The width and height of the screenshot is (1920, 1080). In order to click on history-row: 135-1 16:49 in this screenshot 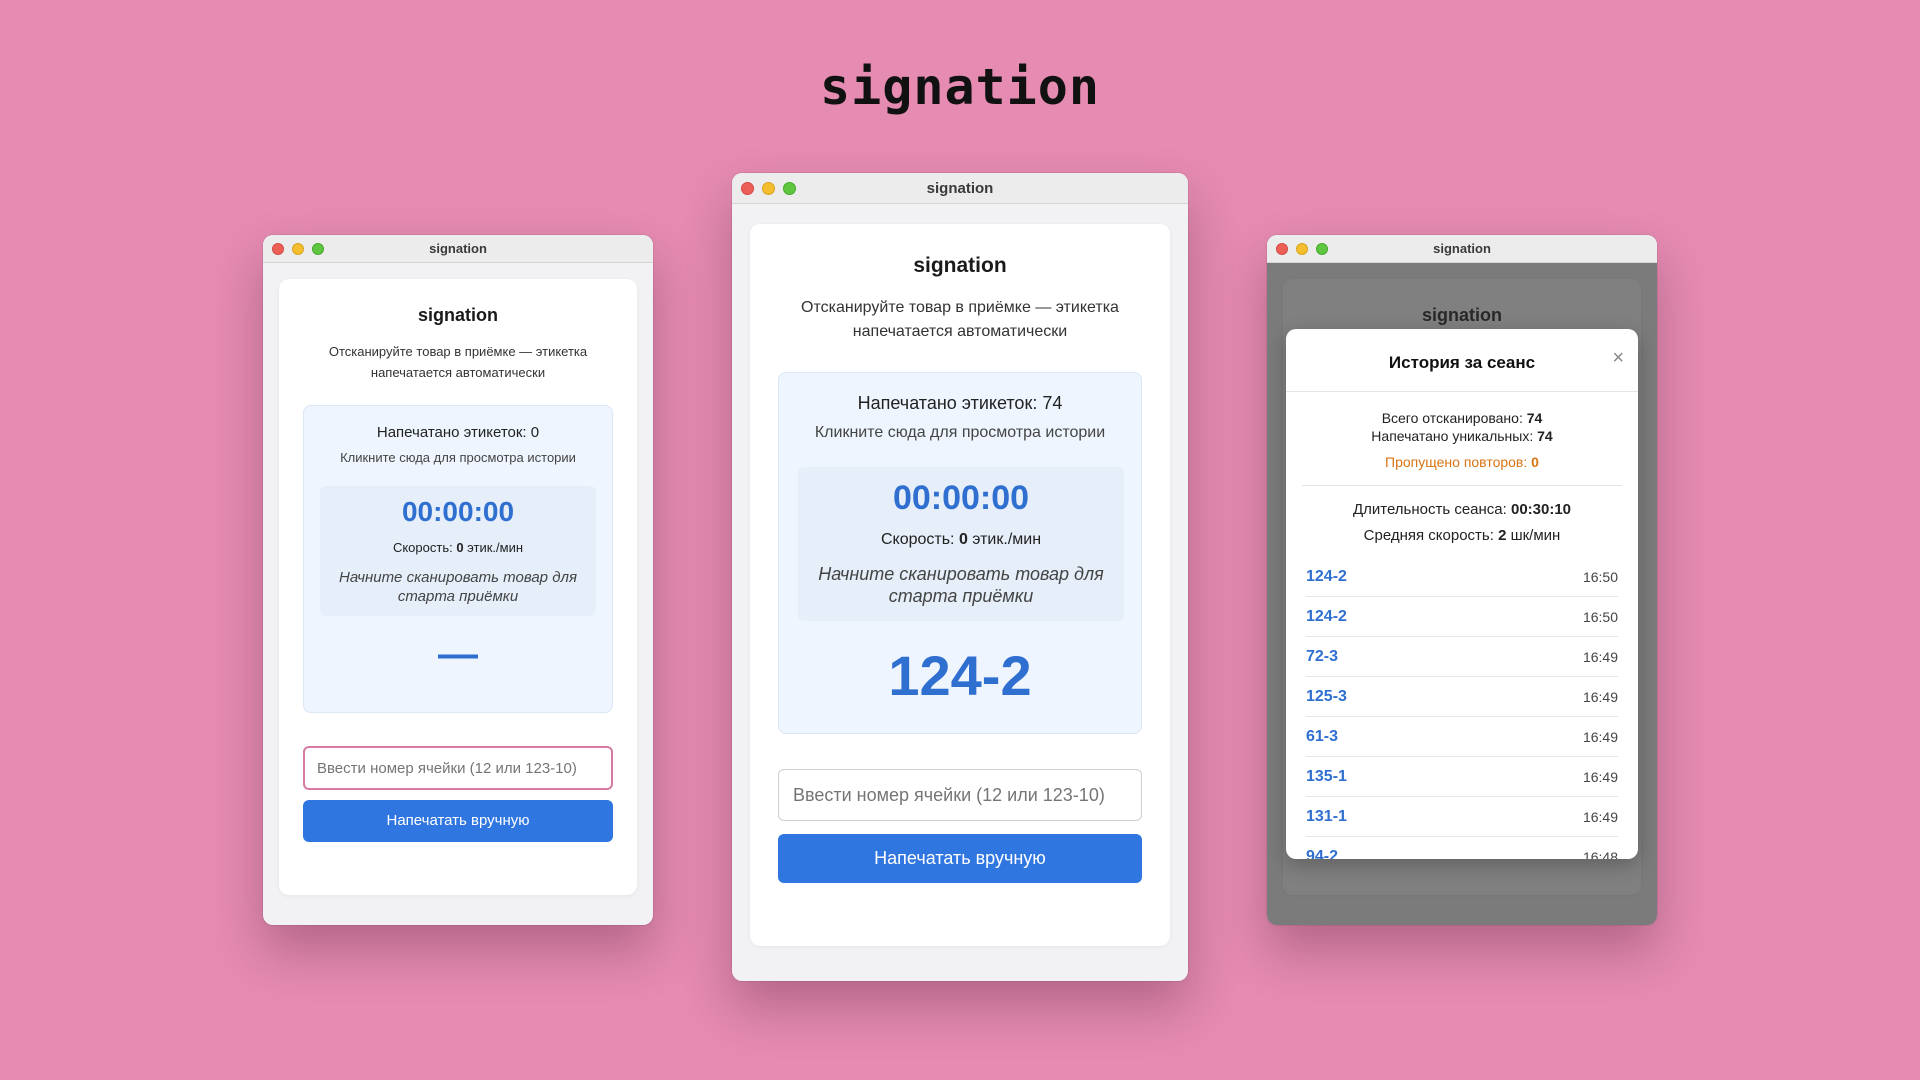, I will do `click(1462, 777)`.